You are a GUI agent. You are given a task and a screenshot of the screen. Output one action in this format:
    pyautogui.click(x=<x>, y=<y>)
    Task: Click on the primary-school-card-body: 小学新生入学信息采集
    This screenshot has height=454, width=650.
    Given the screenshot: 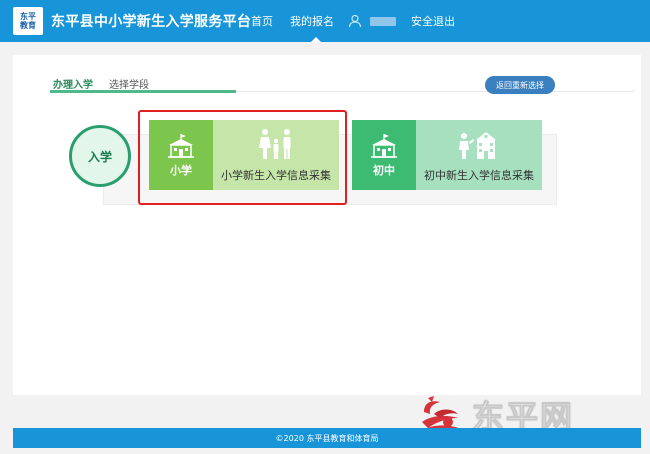 What is the action you would take?
    pyautogui.click(x=276, y=155)
    